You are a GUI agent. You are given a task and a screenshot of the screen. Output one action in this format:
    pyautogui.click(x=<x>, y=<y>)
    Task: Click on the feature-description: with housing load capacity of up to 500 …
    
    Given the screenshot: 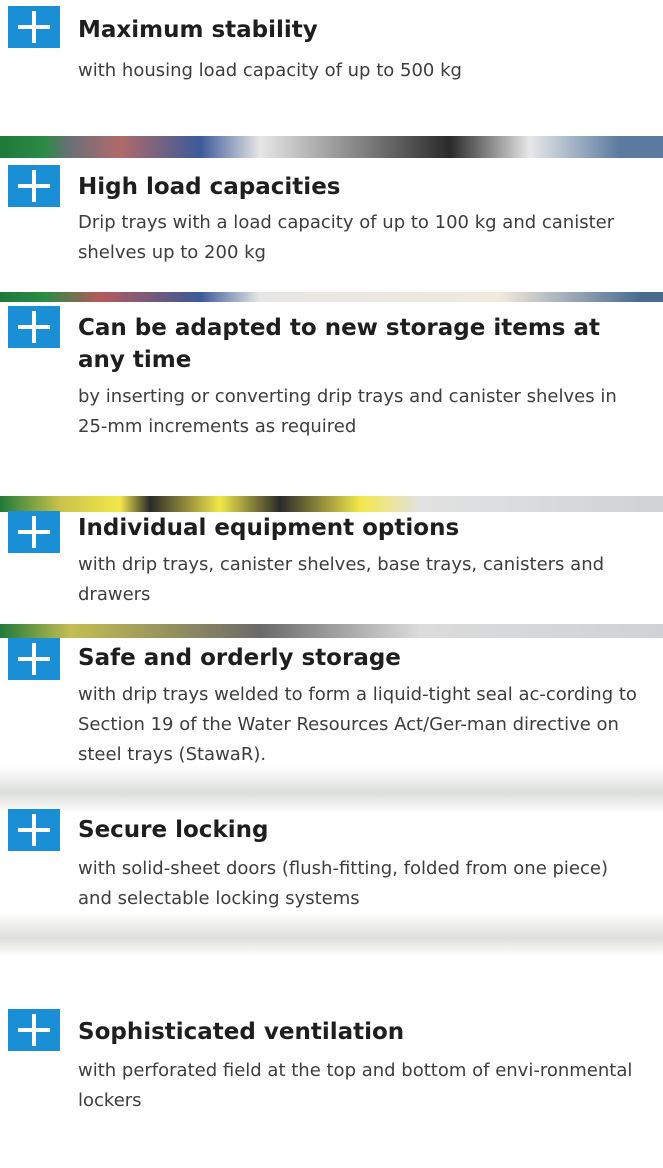 What is the action you would take?
    pyautogui.click(x=270, y=70)
    